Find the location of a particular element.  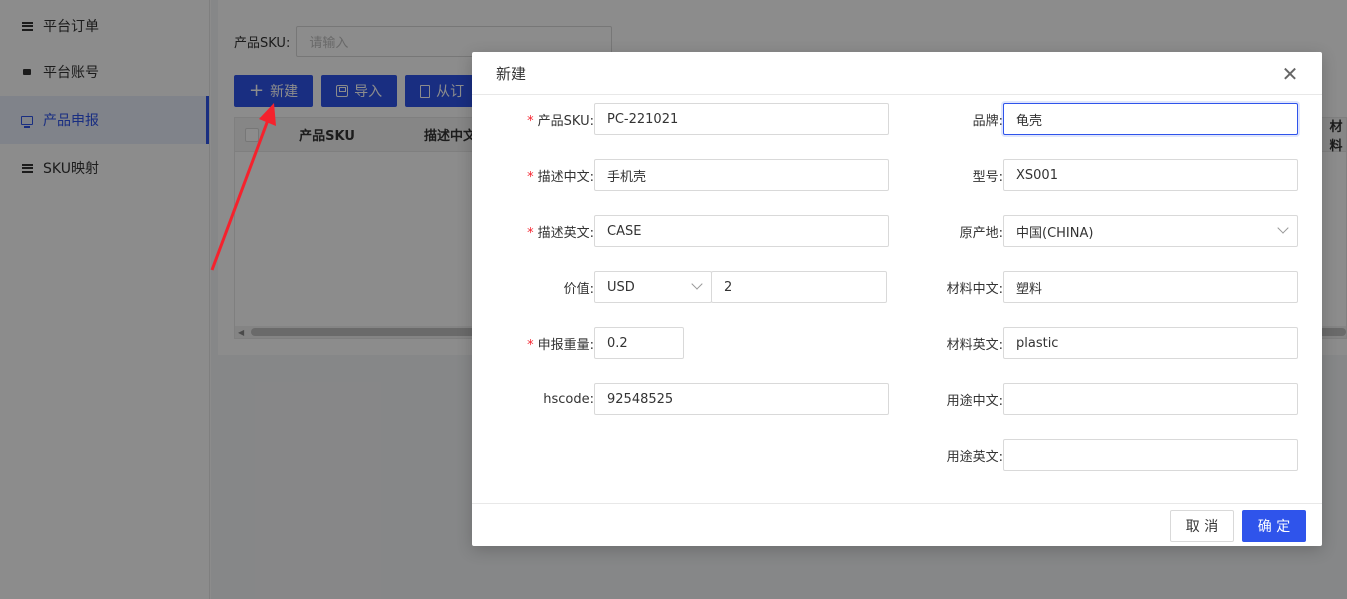

form-row-model: 型号: XS001 is located at coordinates (1095, 175).